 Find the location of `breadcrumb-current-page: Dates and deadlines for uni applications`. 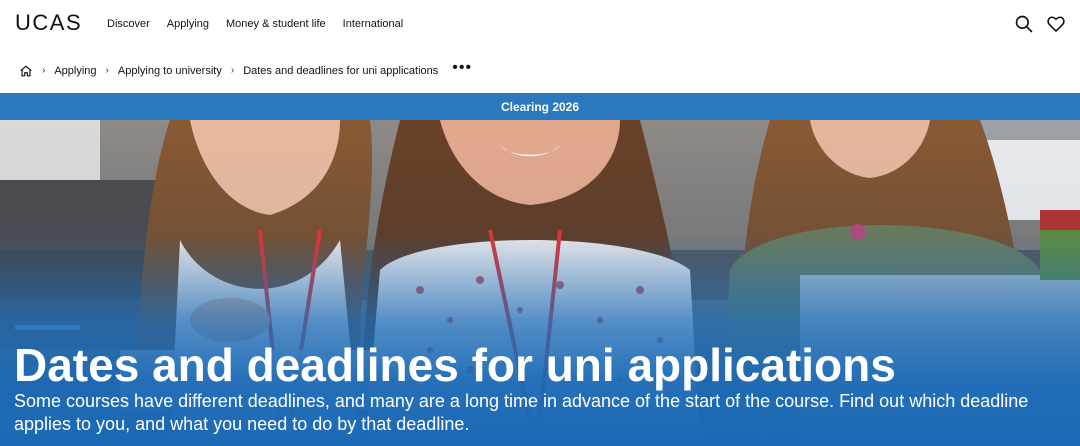

breadcrumb-current-page: Dates and deadlines for uni applications is located at coordinates (341, 70).